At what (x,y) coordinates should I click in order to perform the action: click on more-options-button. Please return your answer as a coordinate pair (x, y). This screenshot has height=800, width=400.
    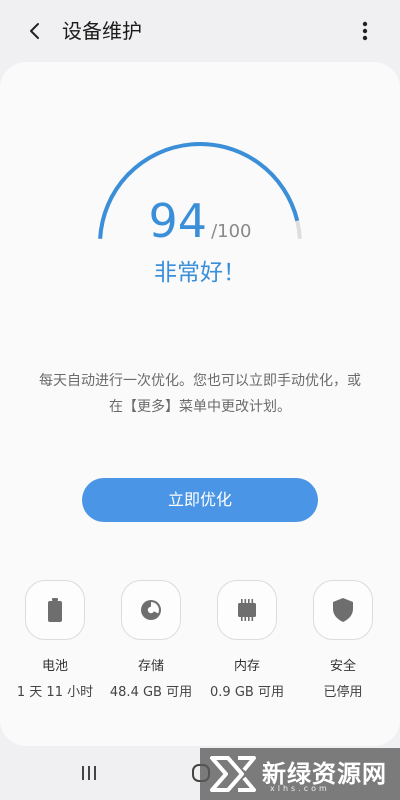
    Looking at the image, I should click on (365, 31).